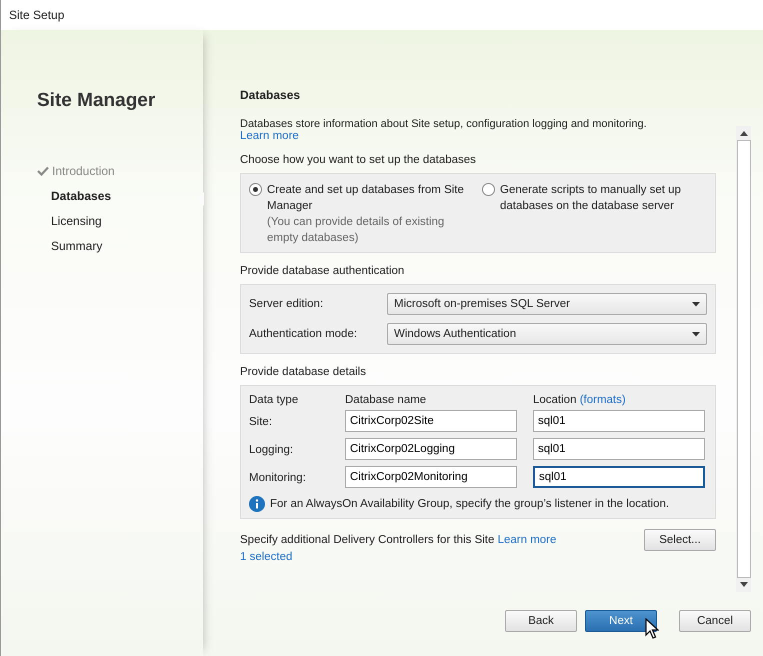 The width and height of the screenshot is (763, 656). What do you see at coordinates (398, 540) in the screenshot?
I see `controllers-text: Specify additional Delivery Controllers for this Site Learn more` at bounding box center [398, 540].